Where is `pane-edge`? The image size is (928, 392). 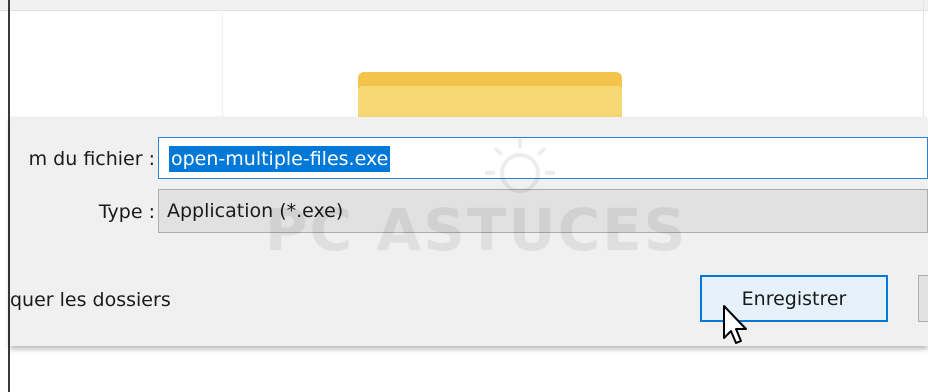 pane-edge is located at coordinates (923, 59).